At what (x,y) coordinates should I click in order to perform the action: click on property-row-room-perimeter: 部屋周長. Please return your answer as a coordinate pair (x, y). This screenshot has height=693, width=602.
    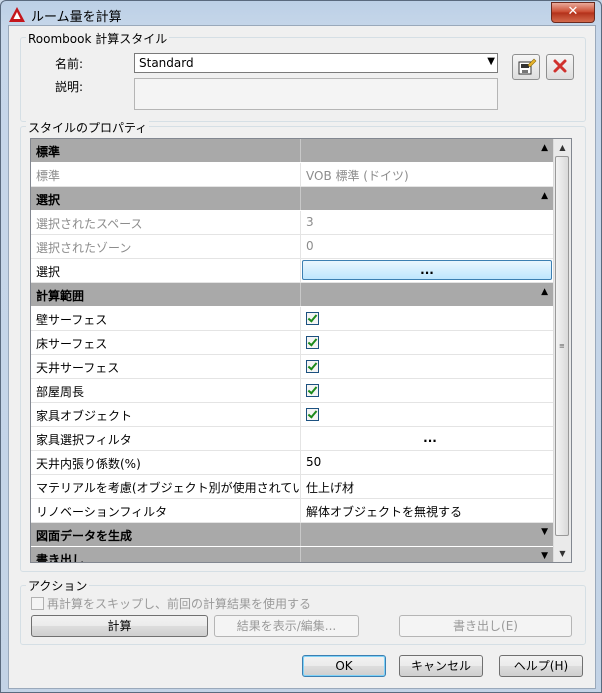
    Looking at the image, I should click on (292, 391).